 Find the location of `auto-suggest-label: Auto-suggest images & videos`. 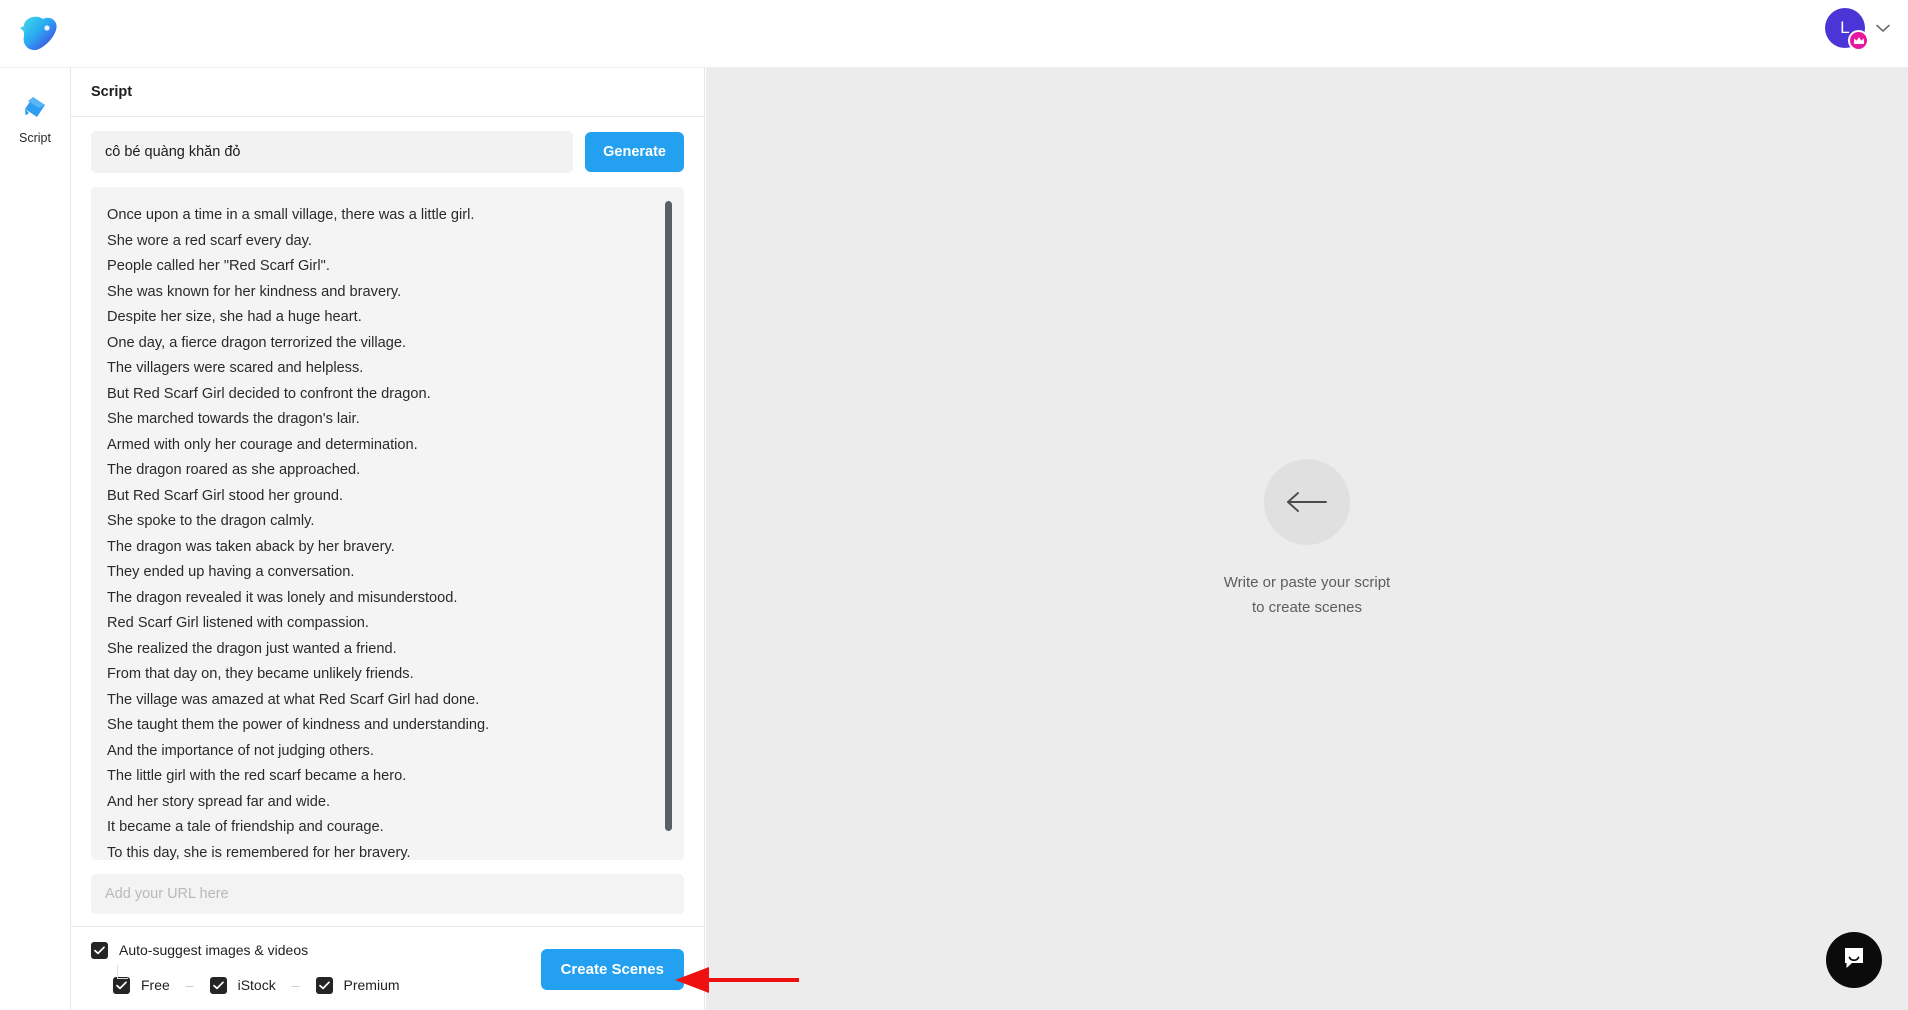

auto-suggest-label: Auto-suggest images & videos is located at coordinates (214, 950).